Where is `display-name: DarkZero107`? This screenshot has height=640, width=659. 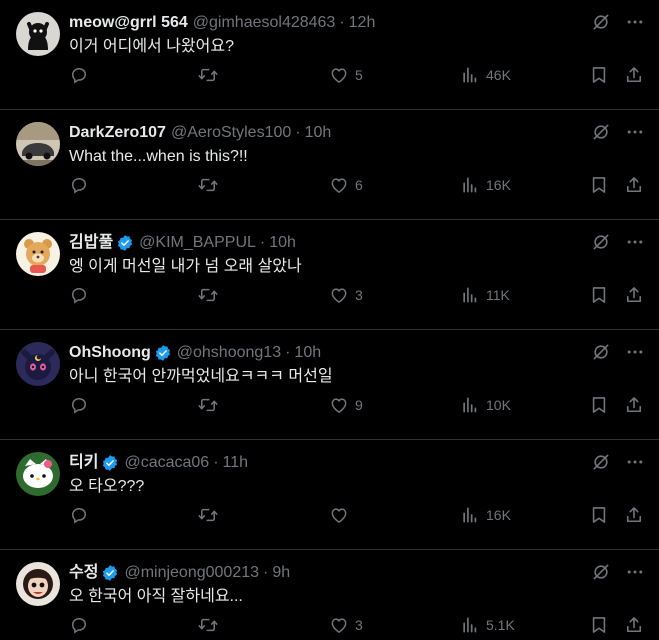 display-name: DarkZero107 is located at coordinates (117, 133).